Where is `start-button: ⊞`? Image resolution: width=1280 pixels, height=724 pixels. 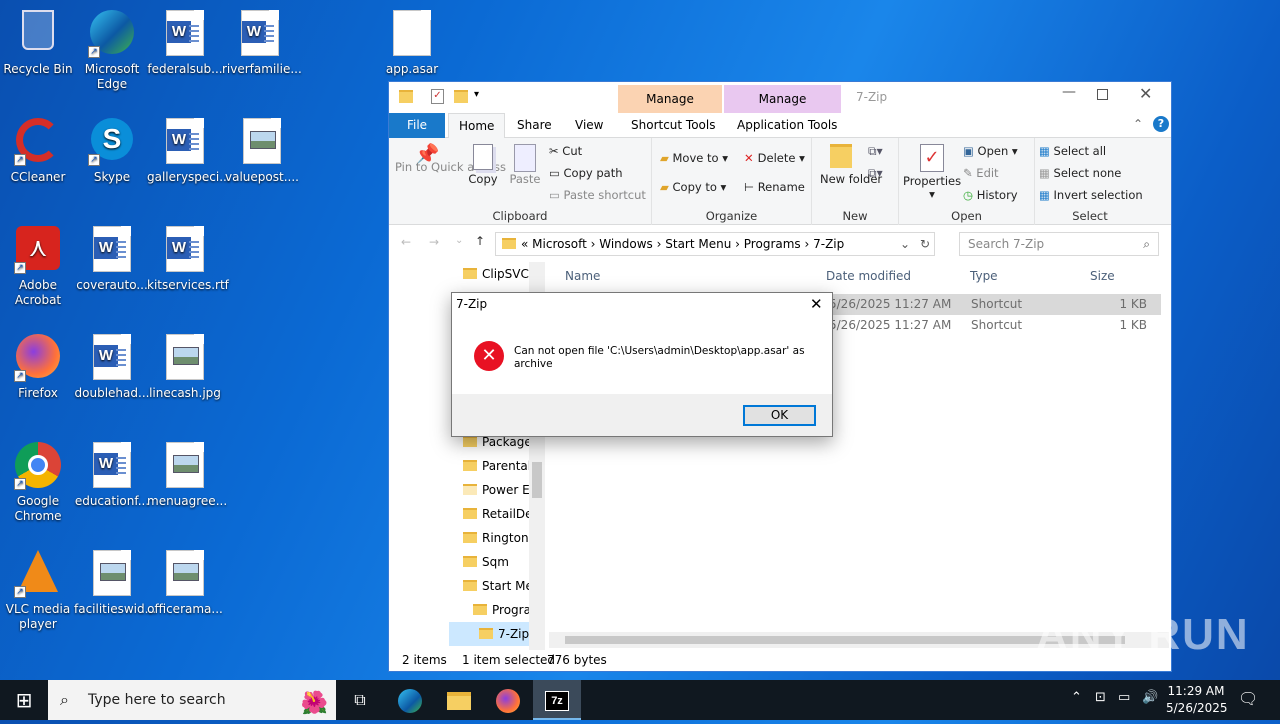 start-button: ⊞ is located at coordinates (24, 700).